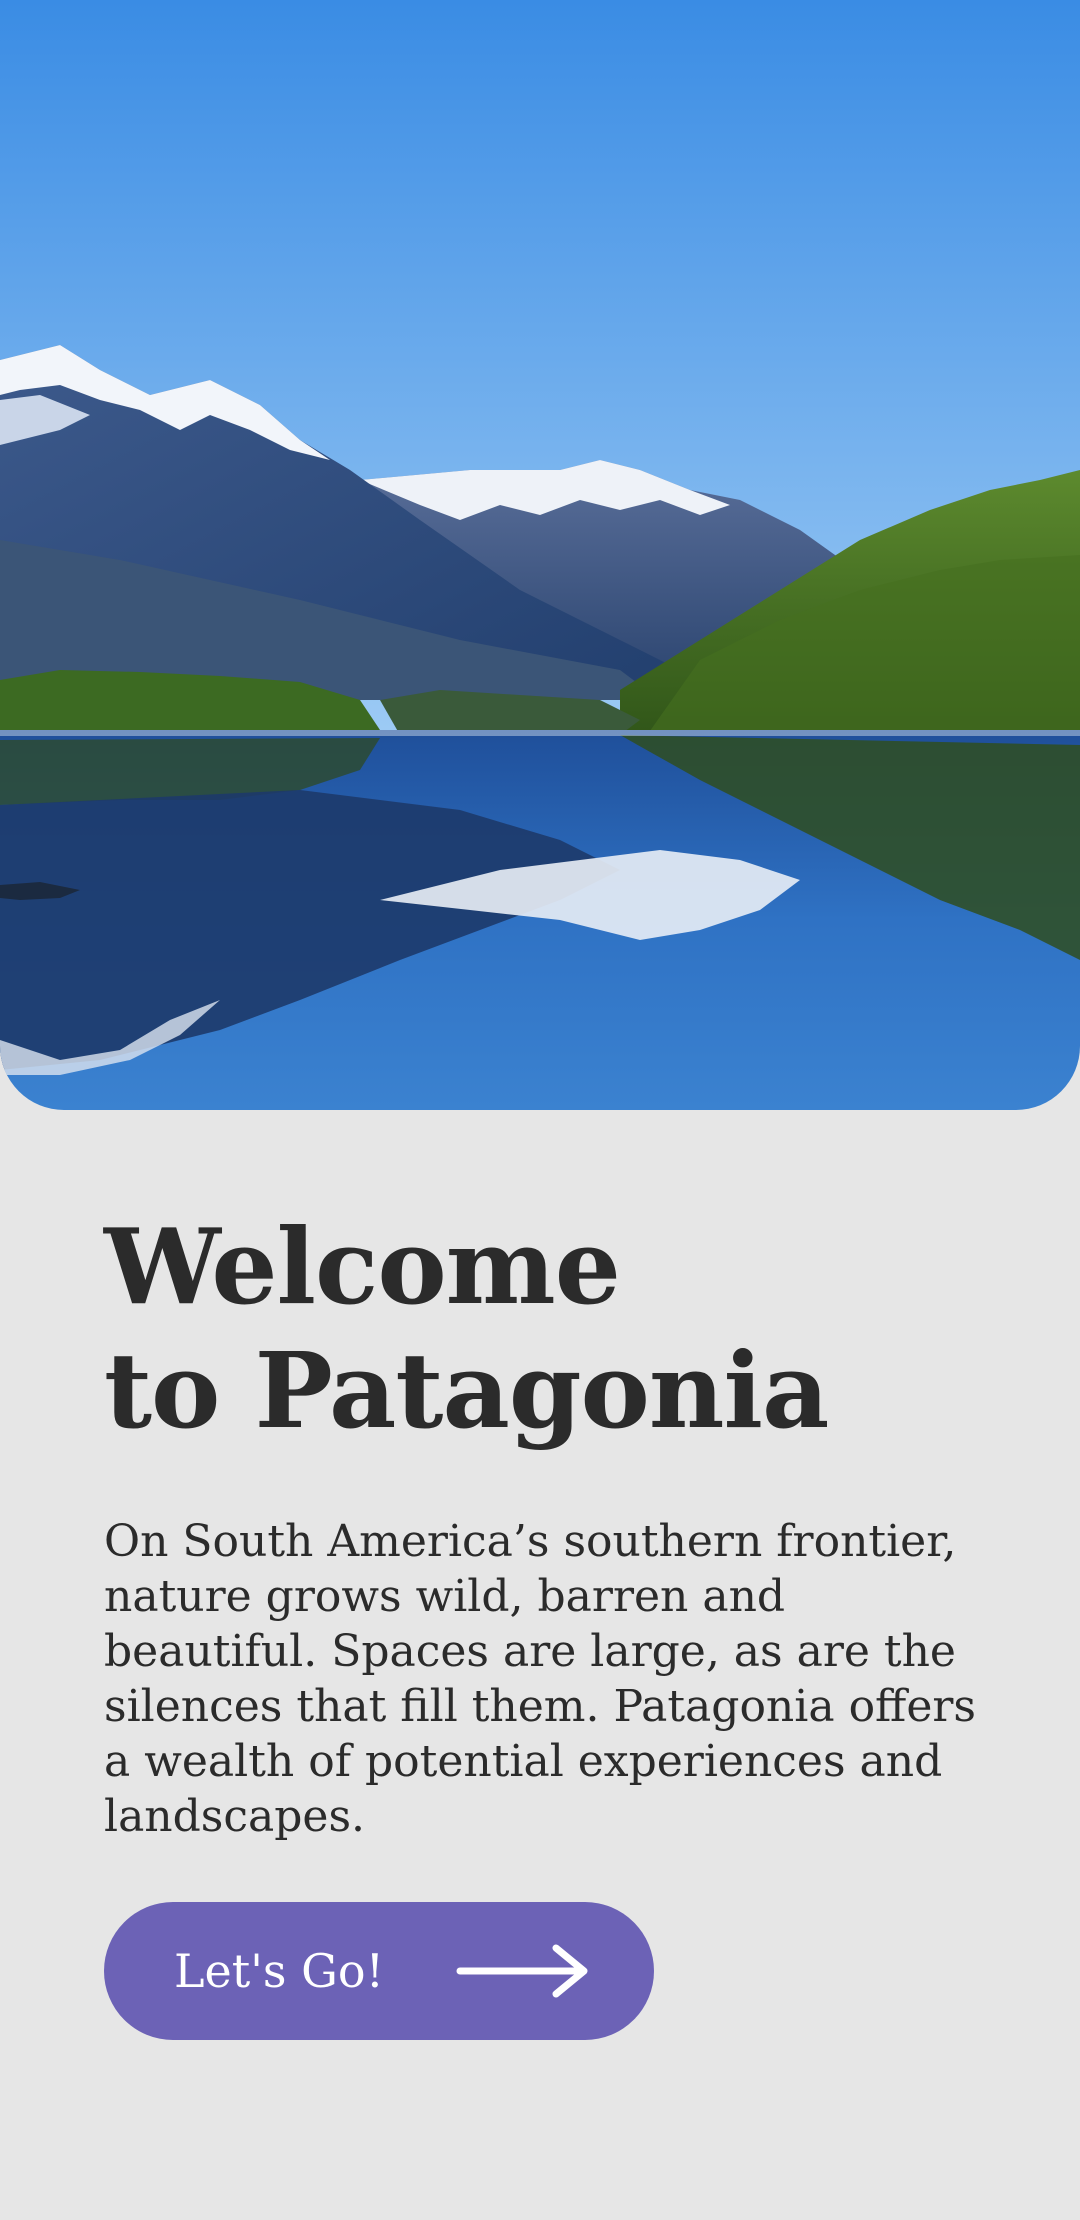 This screenshot has height=2220, width=1080. What do you see at coordinates (466, 1390) in the screenshot?
I see `title-line-2: to Patagonia` at bounding box center [466, 1390].